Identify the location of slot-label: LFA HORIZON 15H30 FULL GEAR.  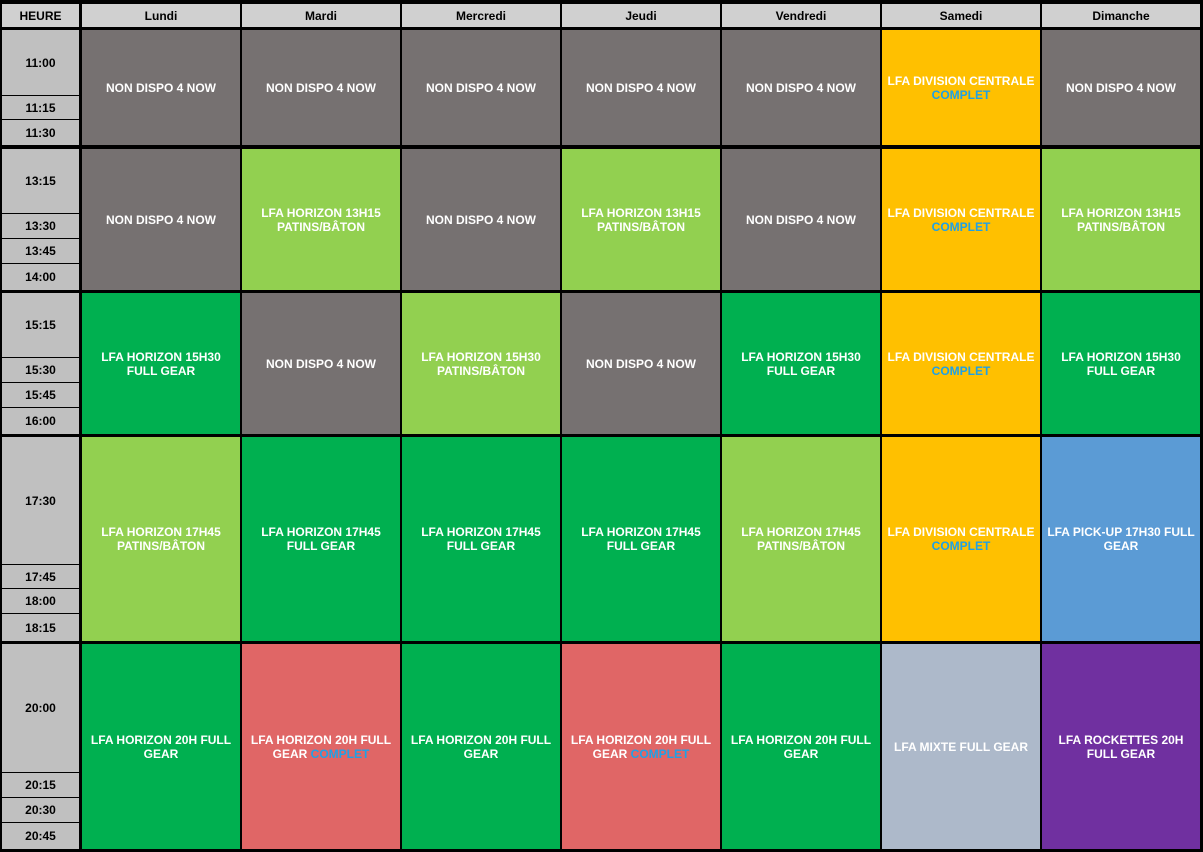
(161, 364).